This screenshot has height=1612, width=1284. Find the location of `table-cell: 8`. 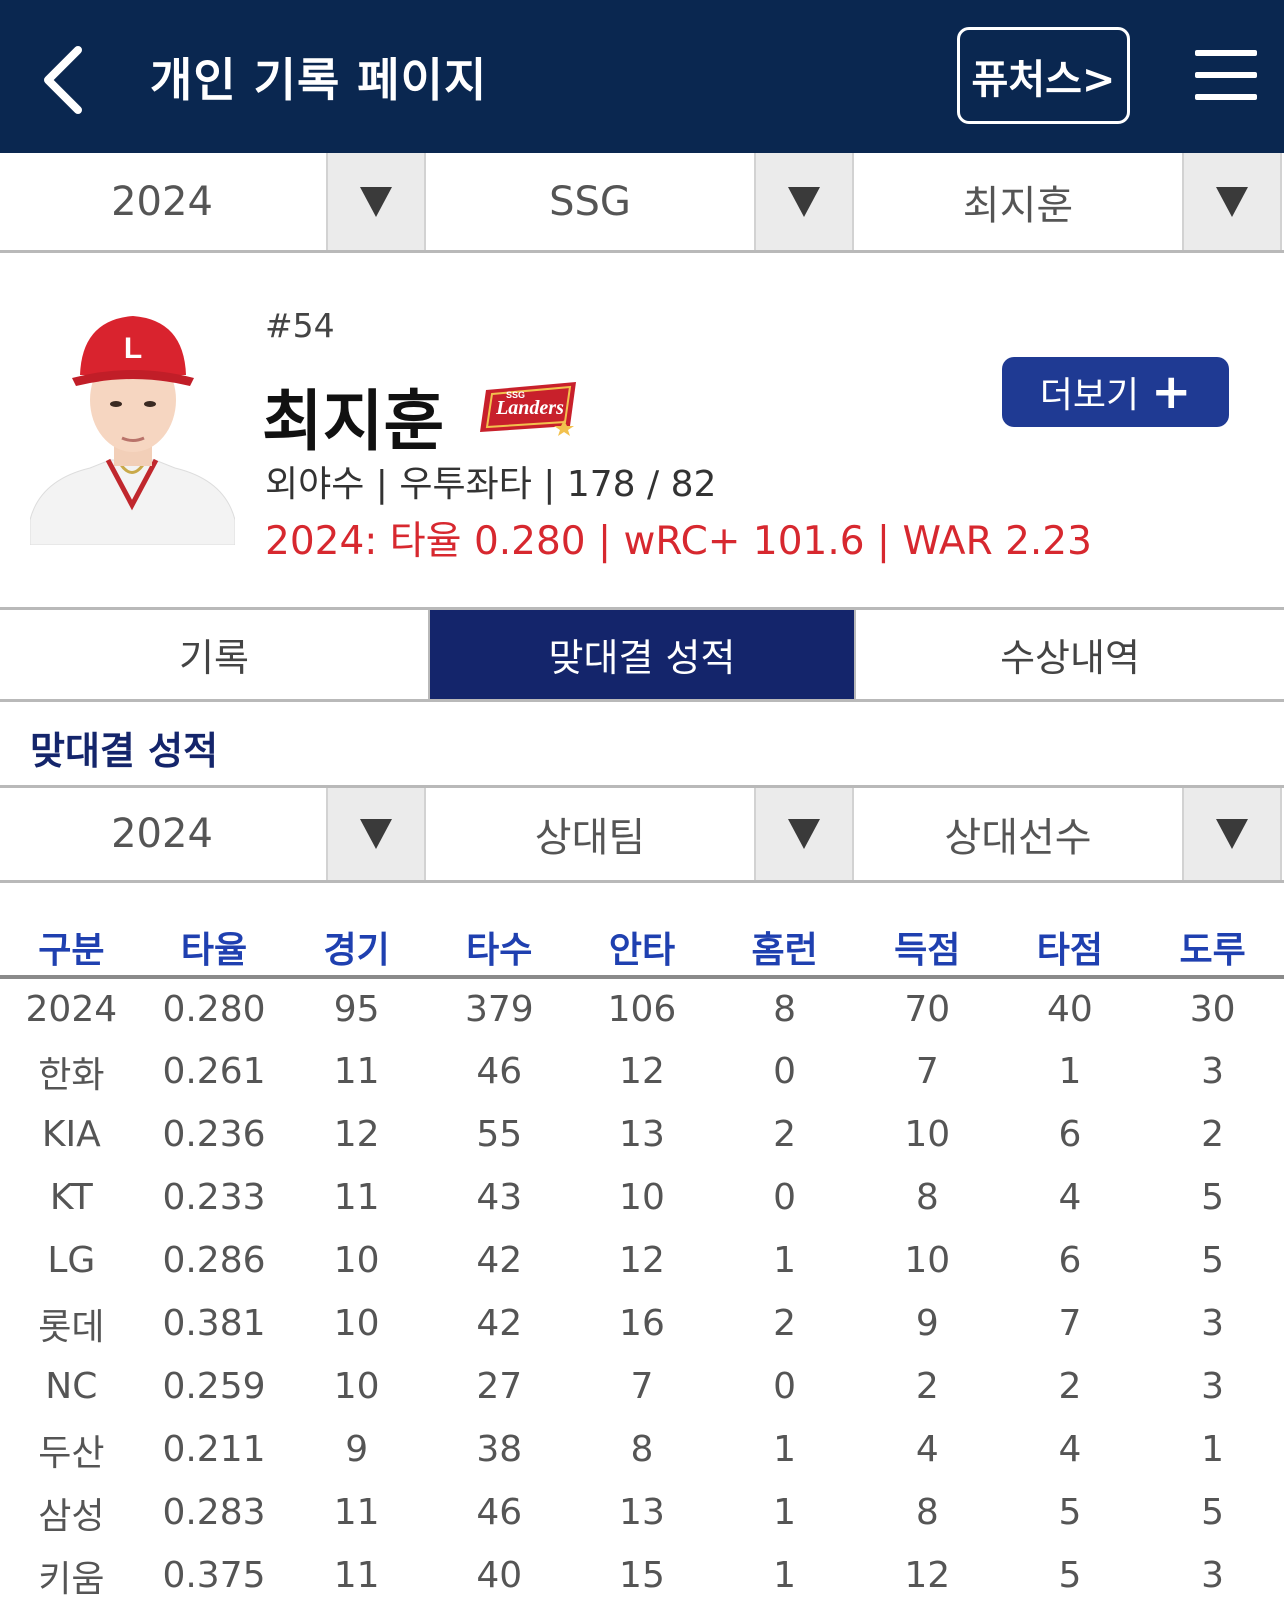

table-cell: 8 is located at coordinates (642, 1449).